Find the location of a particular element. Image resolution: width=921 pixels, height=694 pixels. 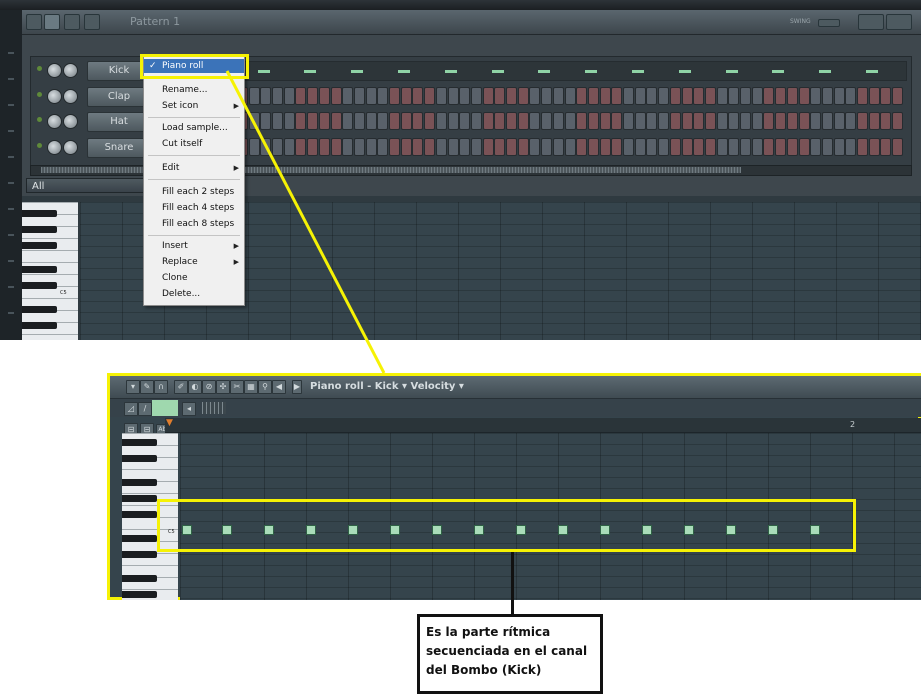

graph-editor-icon is located at coordinates (871, 22).